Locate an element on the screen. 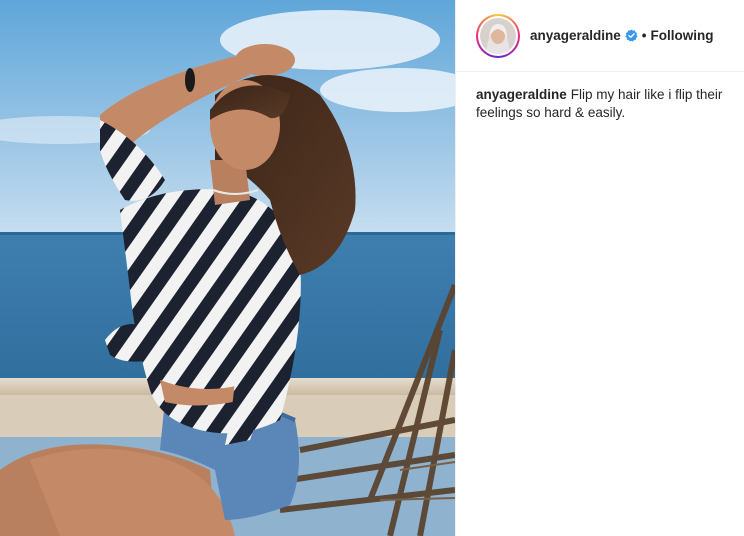  avatar-frame is located at coordinates (498, 35).